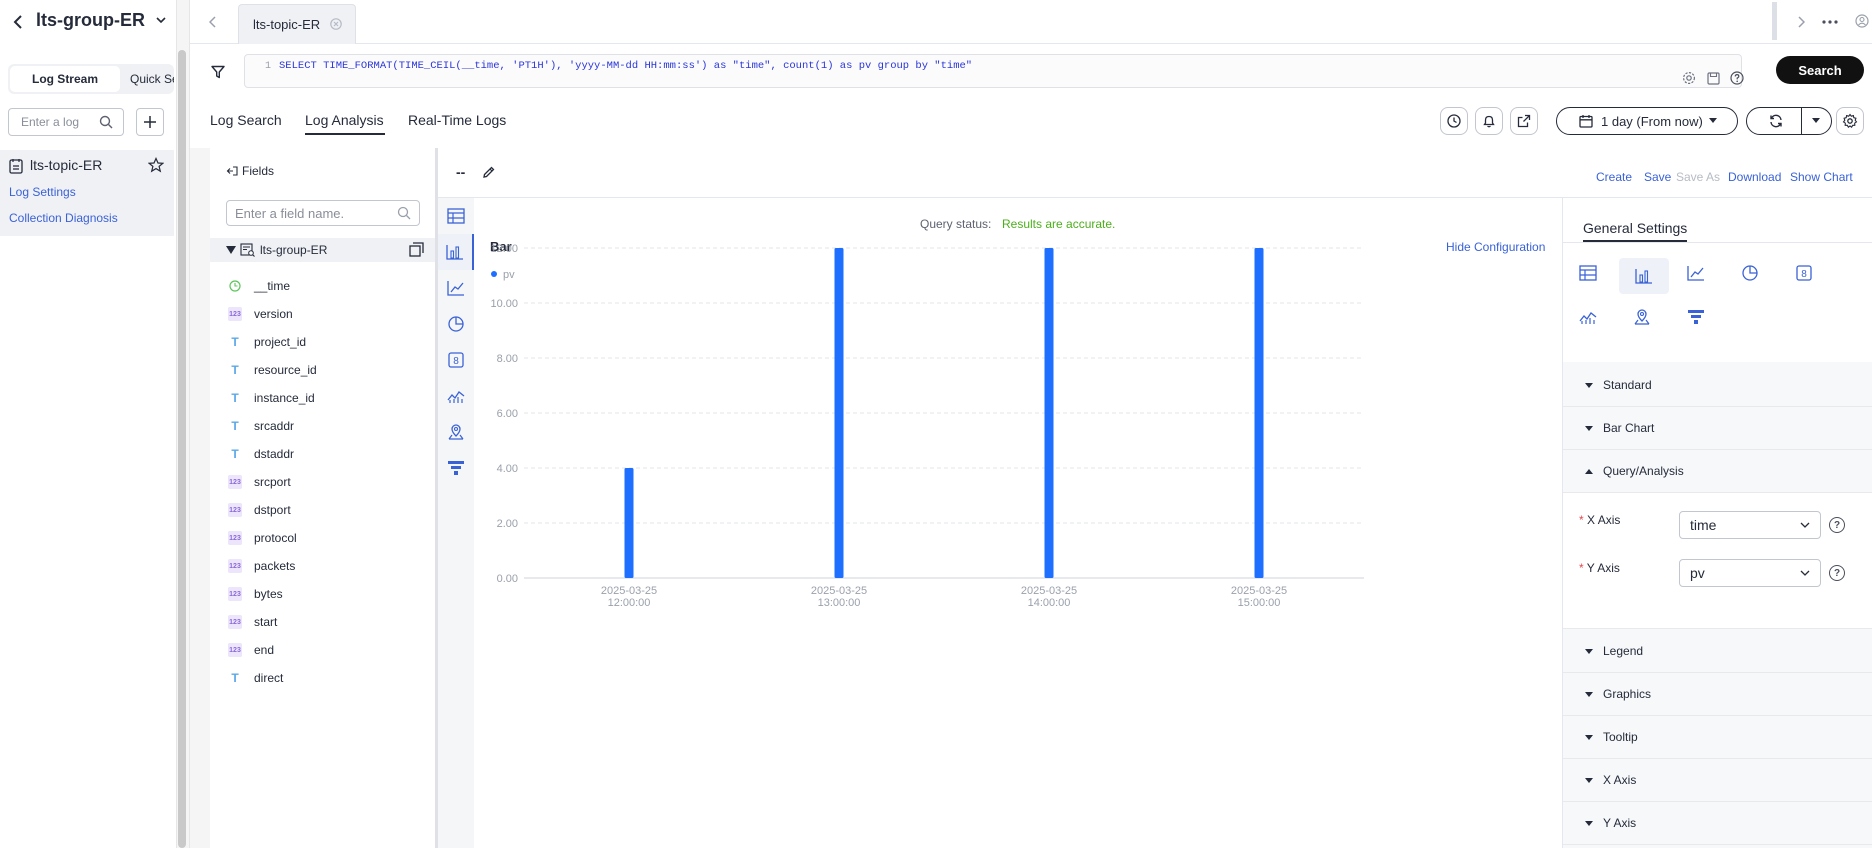 The width and height of the screenshot is (1872, 848). What do you see at coordinates (456, 288) in the screenshot?
I see `line-chart-type` at bounding box center [456, 288].